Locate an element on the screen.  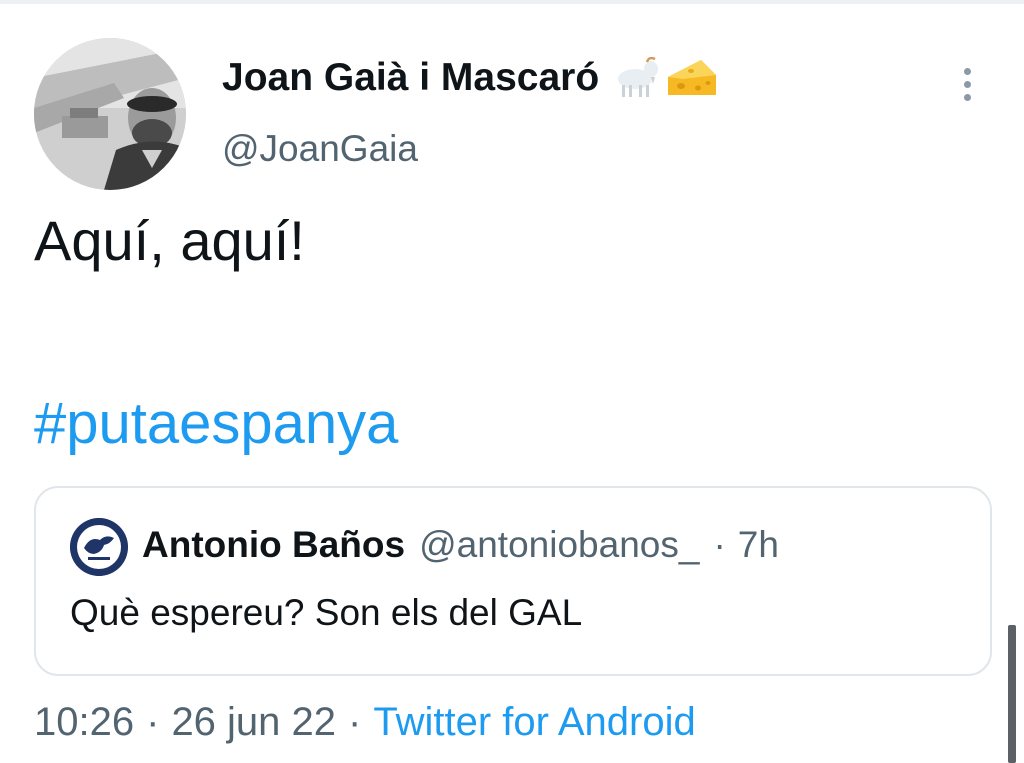
author-handle: @JoanGaia is located at coordinates (320, 149).